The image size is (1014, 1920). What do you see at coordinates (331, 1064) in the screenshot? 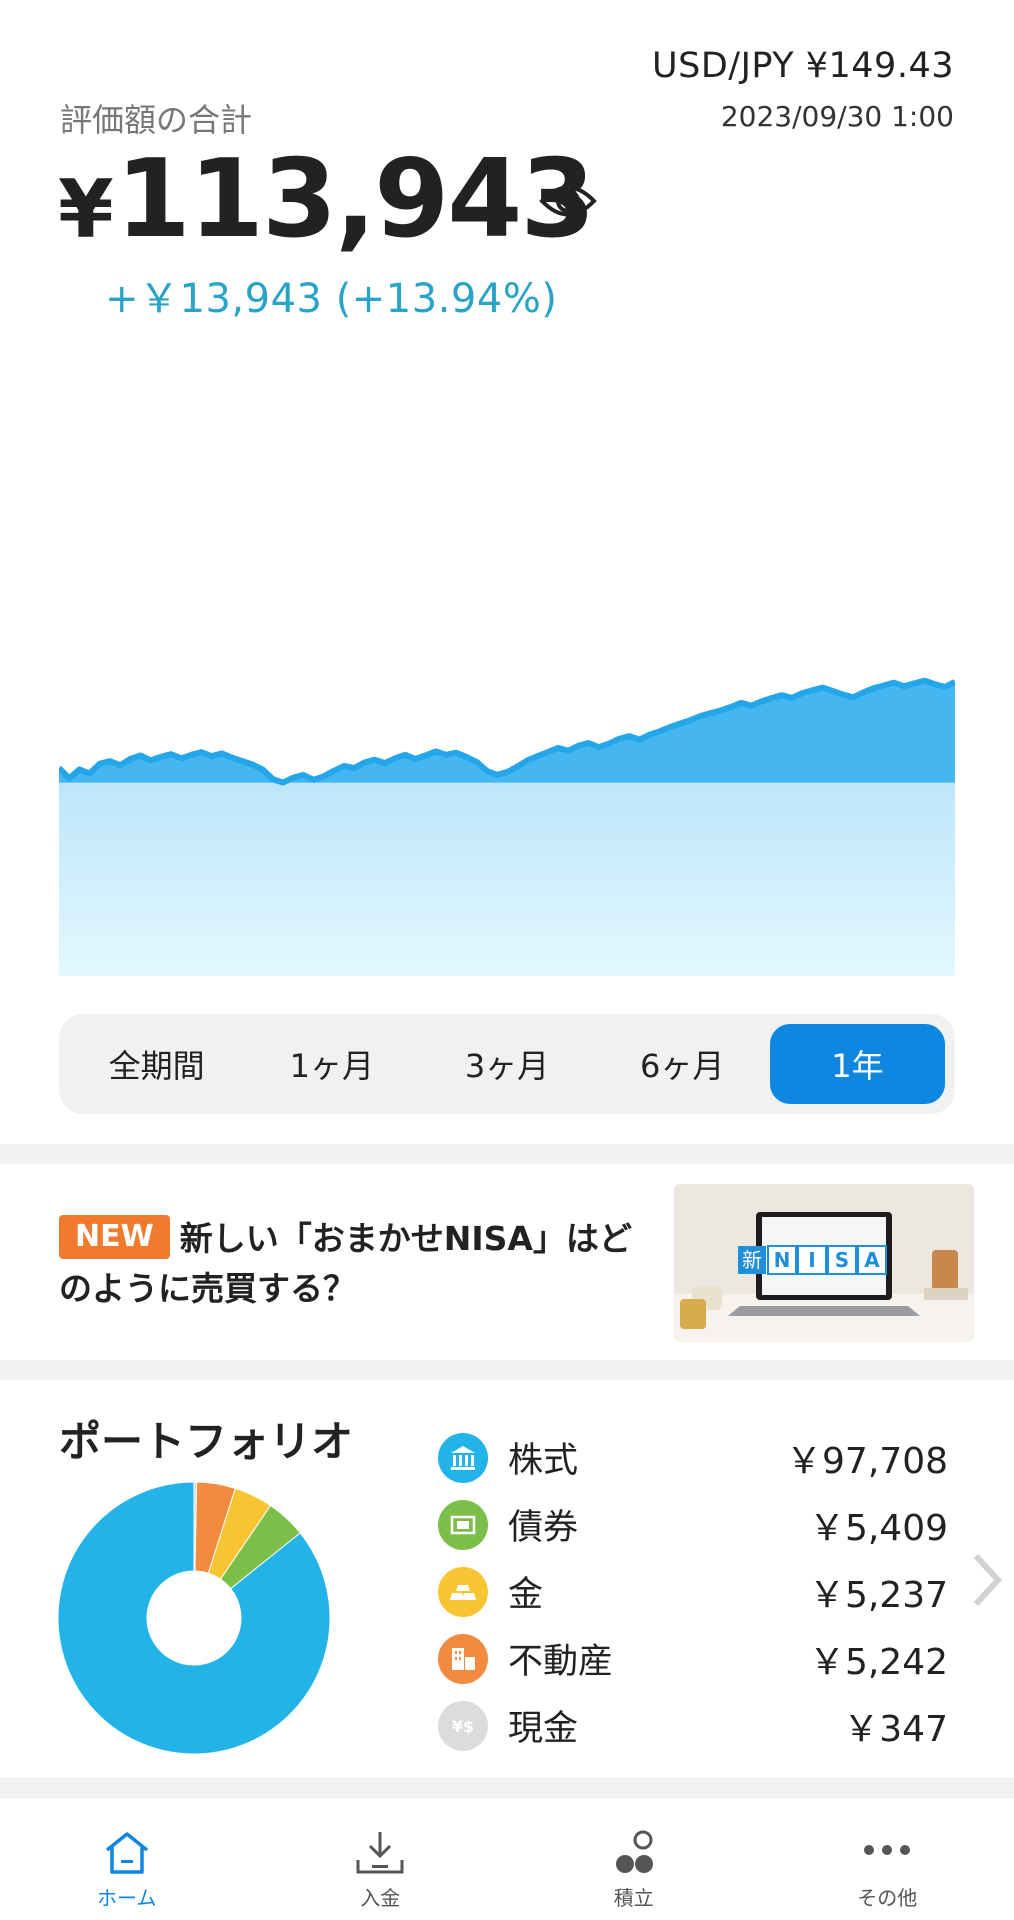
I see `period-1m-button: 1ヶ月` at bounding box center [331, 1064].